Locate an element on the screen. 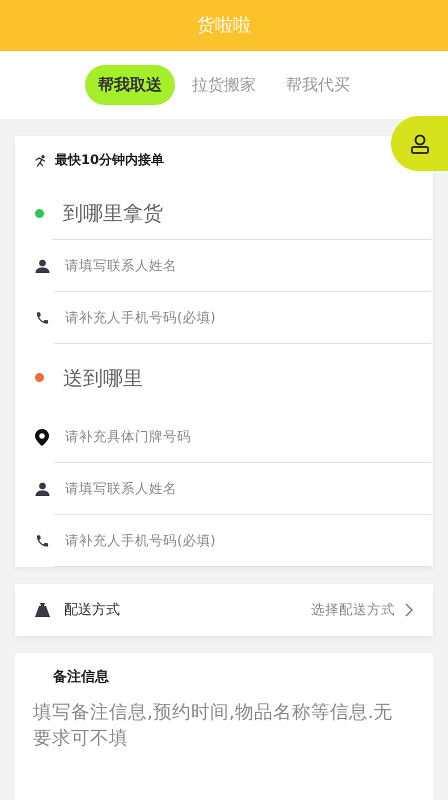 This screenshot has height=800, width=448. runner-icon is located at coordinates (41, 161).